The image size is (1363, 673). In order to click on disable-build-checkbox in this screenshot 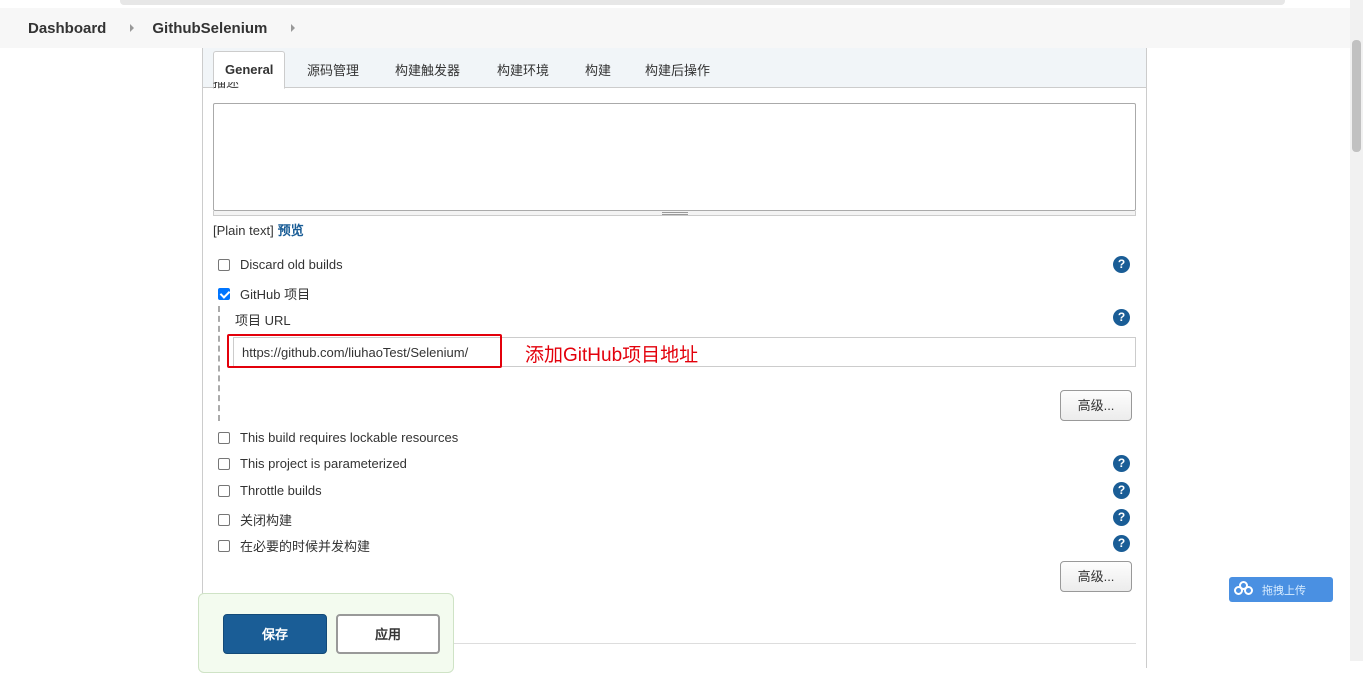, I will do `click(224, 519)`.